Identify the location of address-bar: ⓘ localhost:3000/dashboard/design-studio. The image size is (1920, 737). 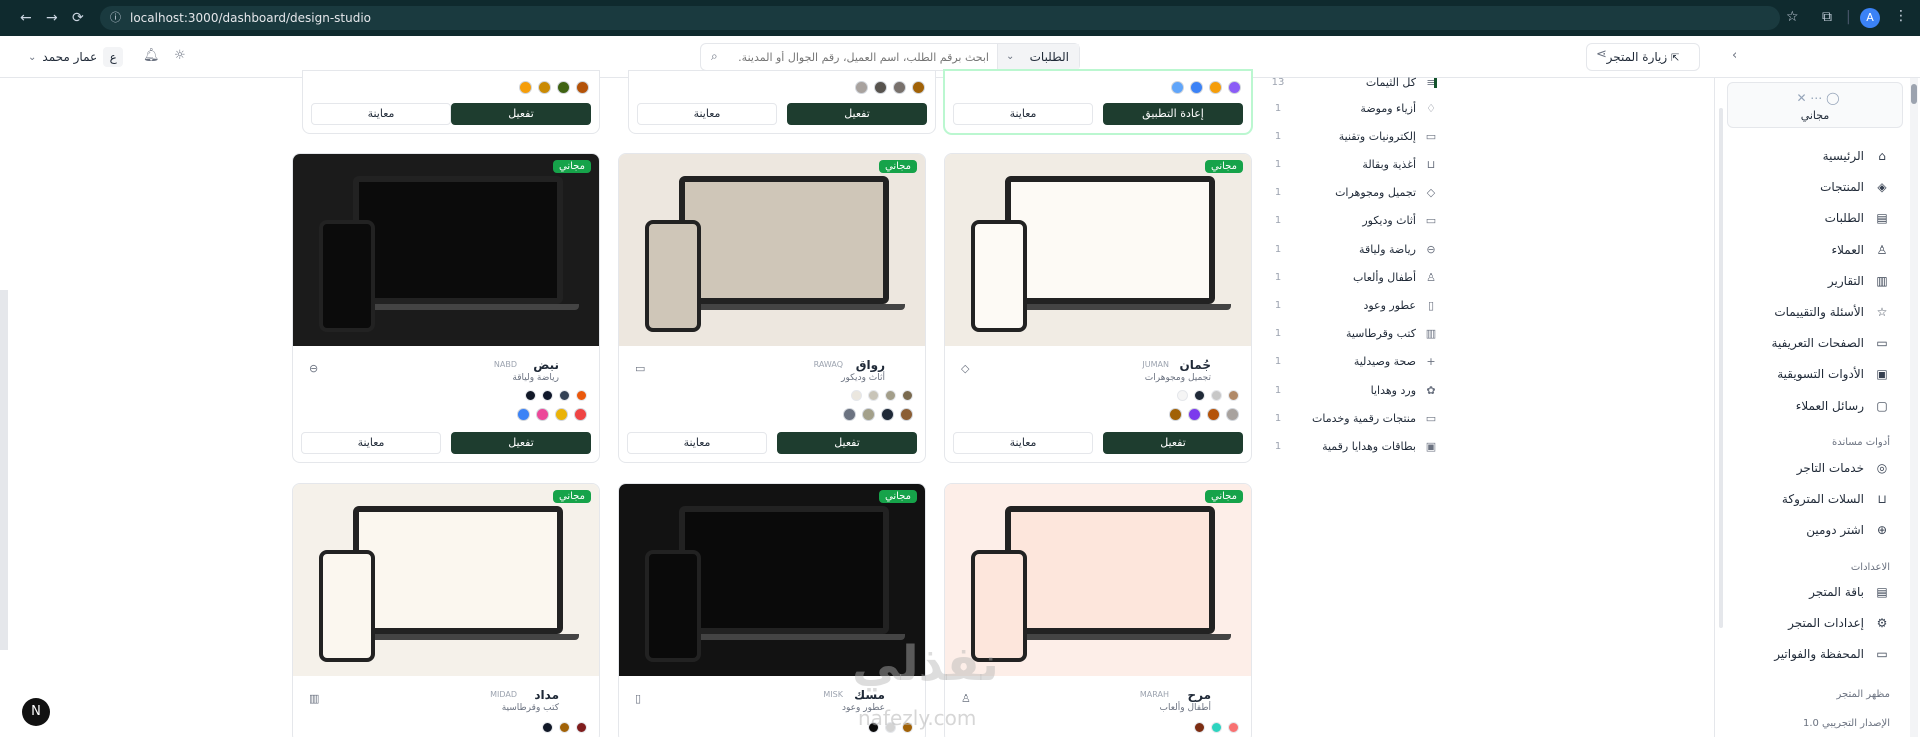
(940, 18).